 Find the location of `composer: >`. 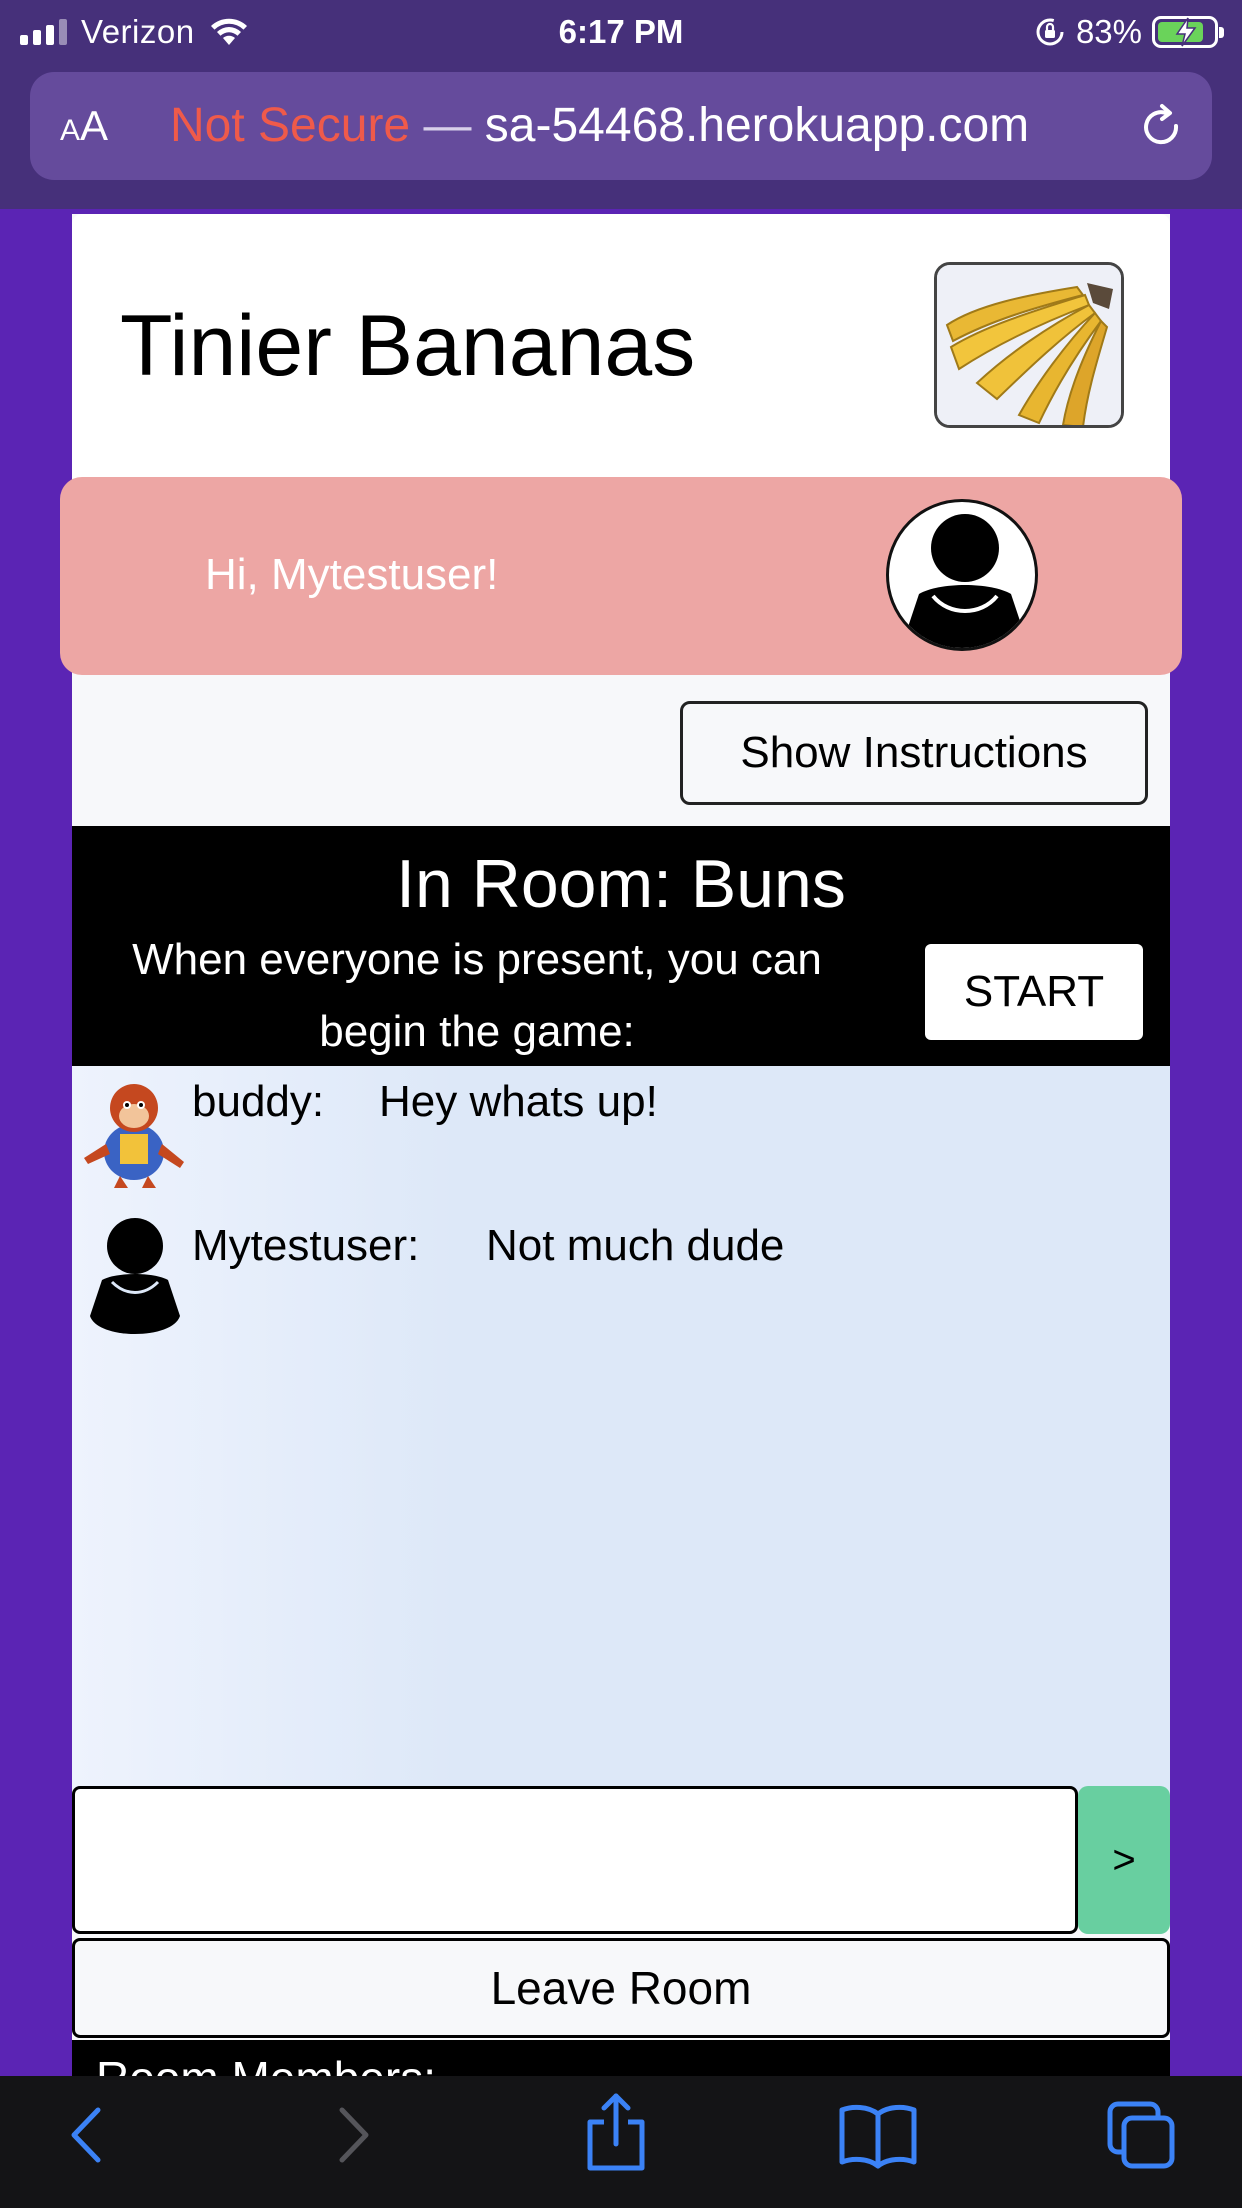

composer: > is located at coordinates (621, 1861).